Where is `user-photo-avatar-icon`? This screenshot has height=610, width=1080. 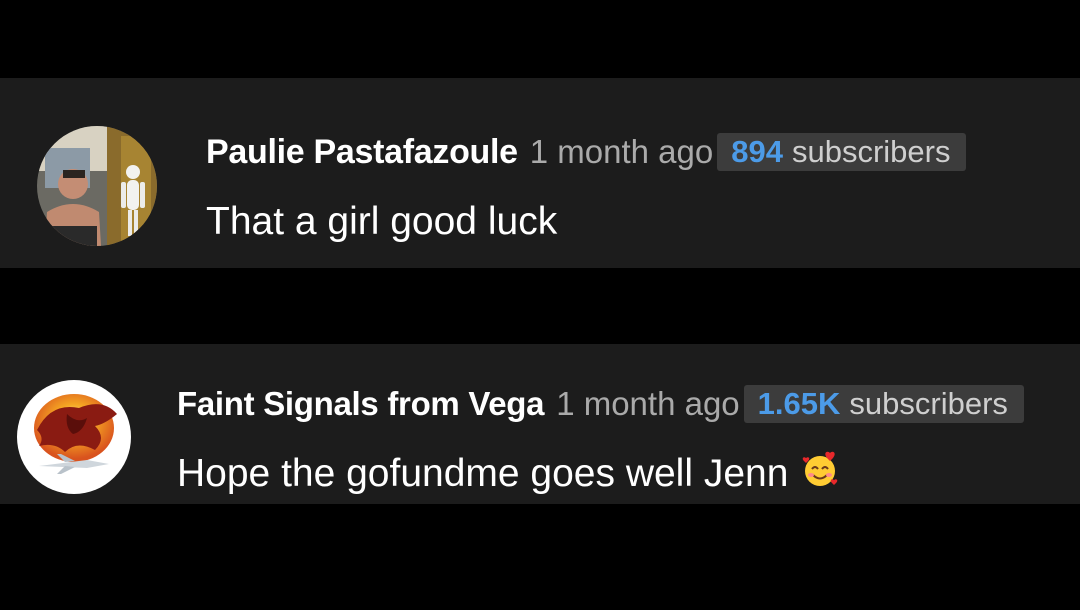
user-photo-avatar-icon is located at coordinates (97, 186).